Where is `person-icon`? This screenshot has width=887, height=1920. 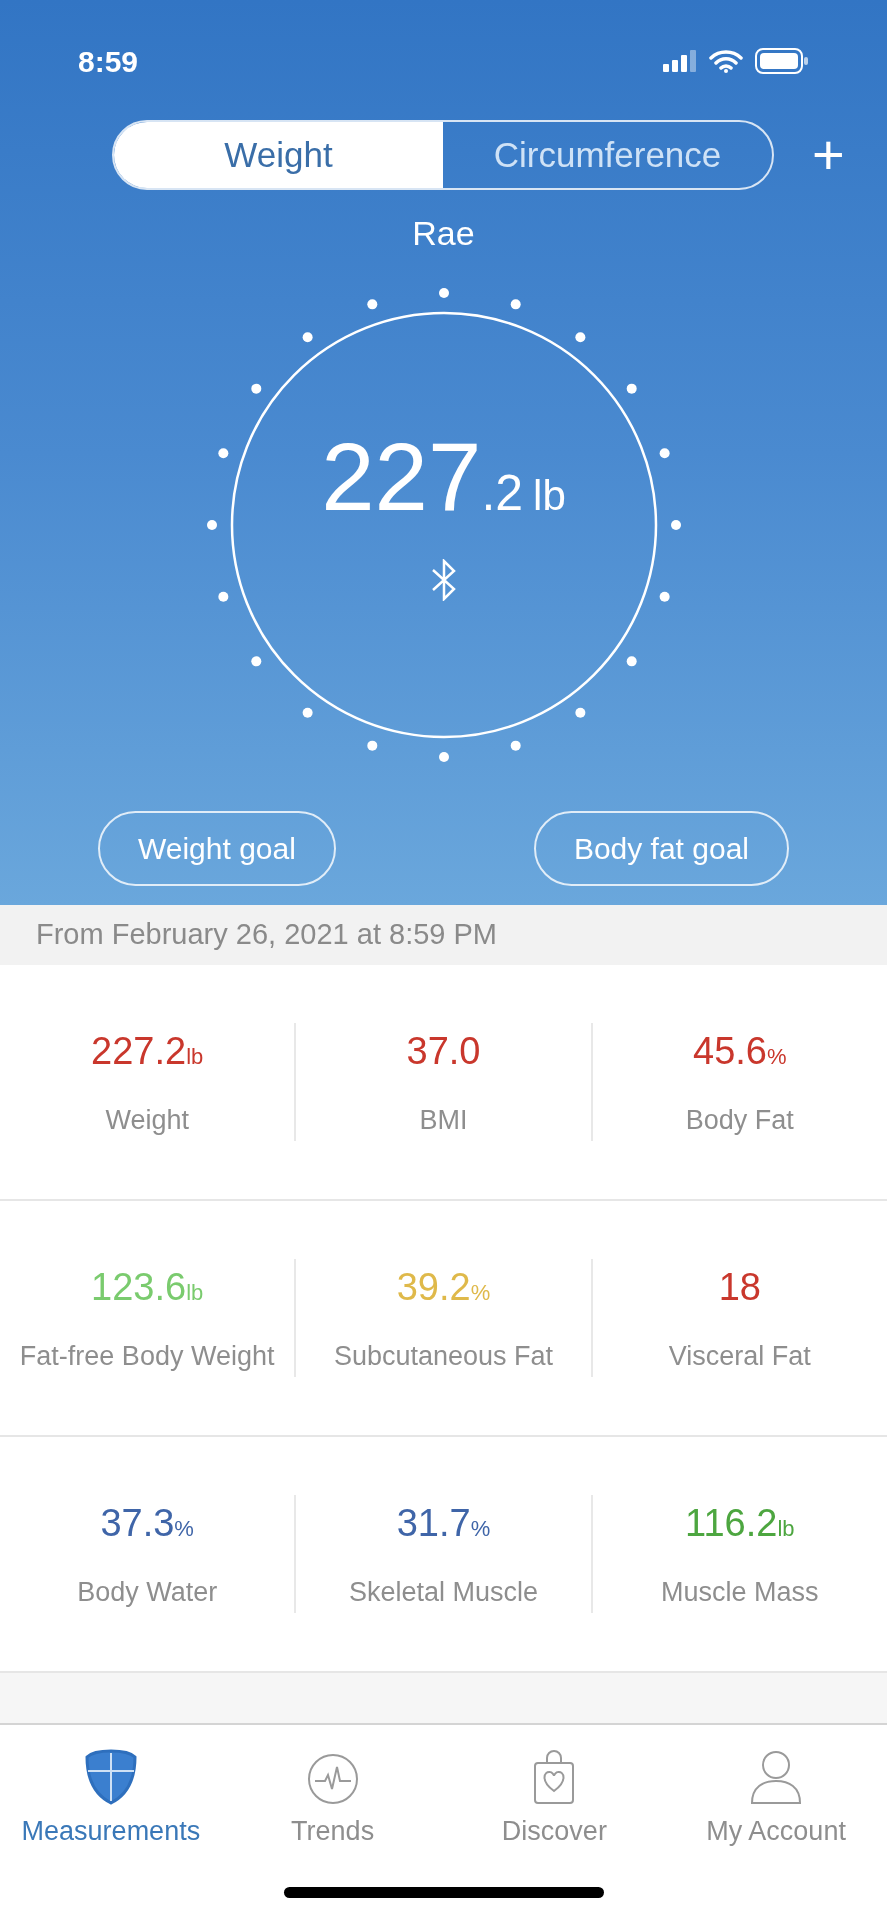 person-icon is located at coordinates (776, 1777).